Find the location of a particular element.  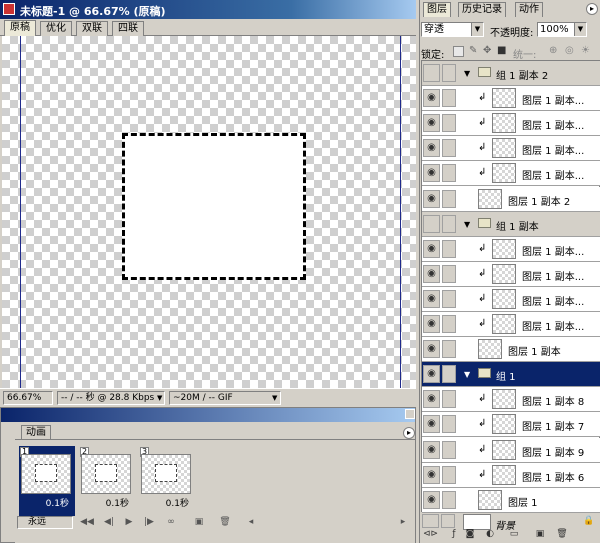

unify-visibility-icon: ◎ is located at coordinates (569, 50).